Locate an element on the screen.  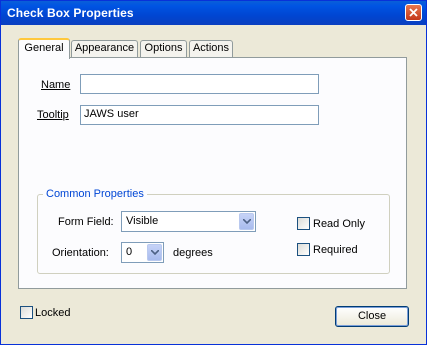
common-properties-title: Common Properties is located at coordinates (95, 194).